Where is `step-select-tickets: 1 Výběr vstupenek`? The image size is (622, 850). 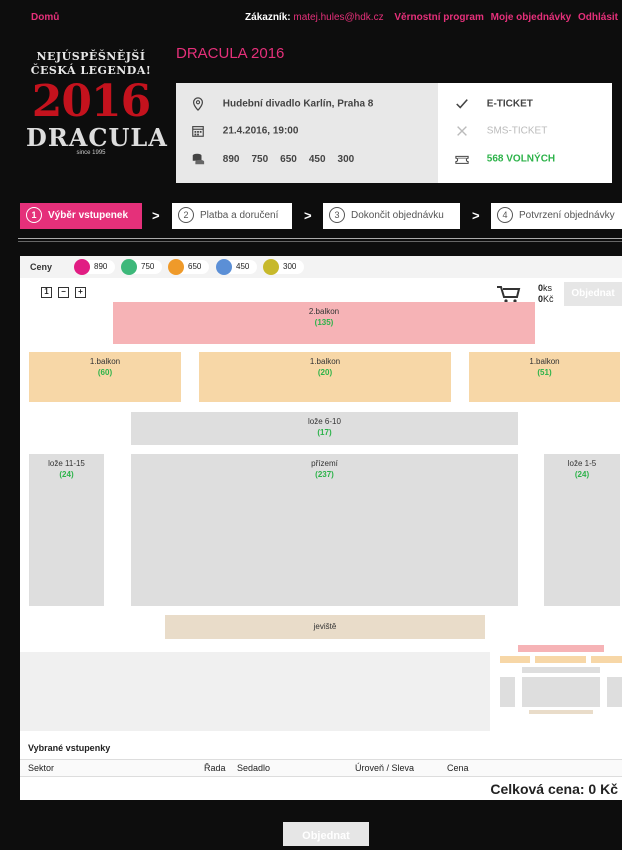
step-select-tickets: 1 Výběr vstupenek is located at coordinates (81, 216).